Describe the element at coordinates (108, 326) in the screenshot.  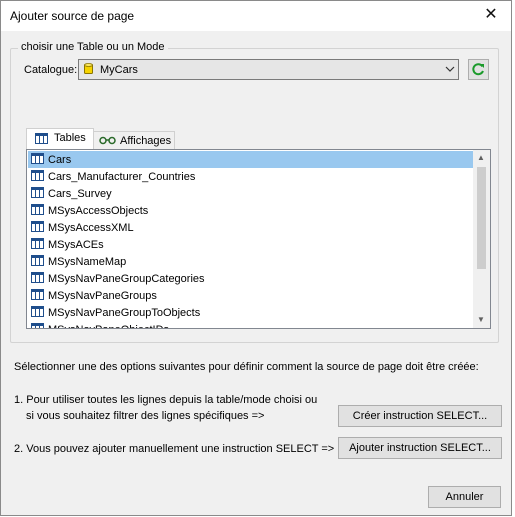
I see `list-item-label: MSysNavPaneObjectIDs` at that location.